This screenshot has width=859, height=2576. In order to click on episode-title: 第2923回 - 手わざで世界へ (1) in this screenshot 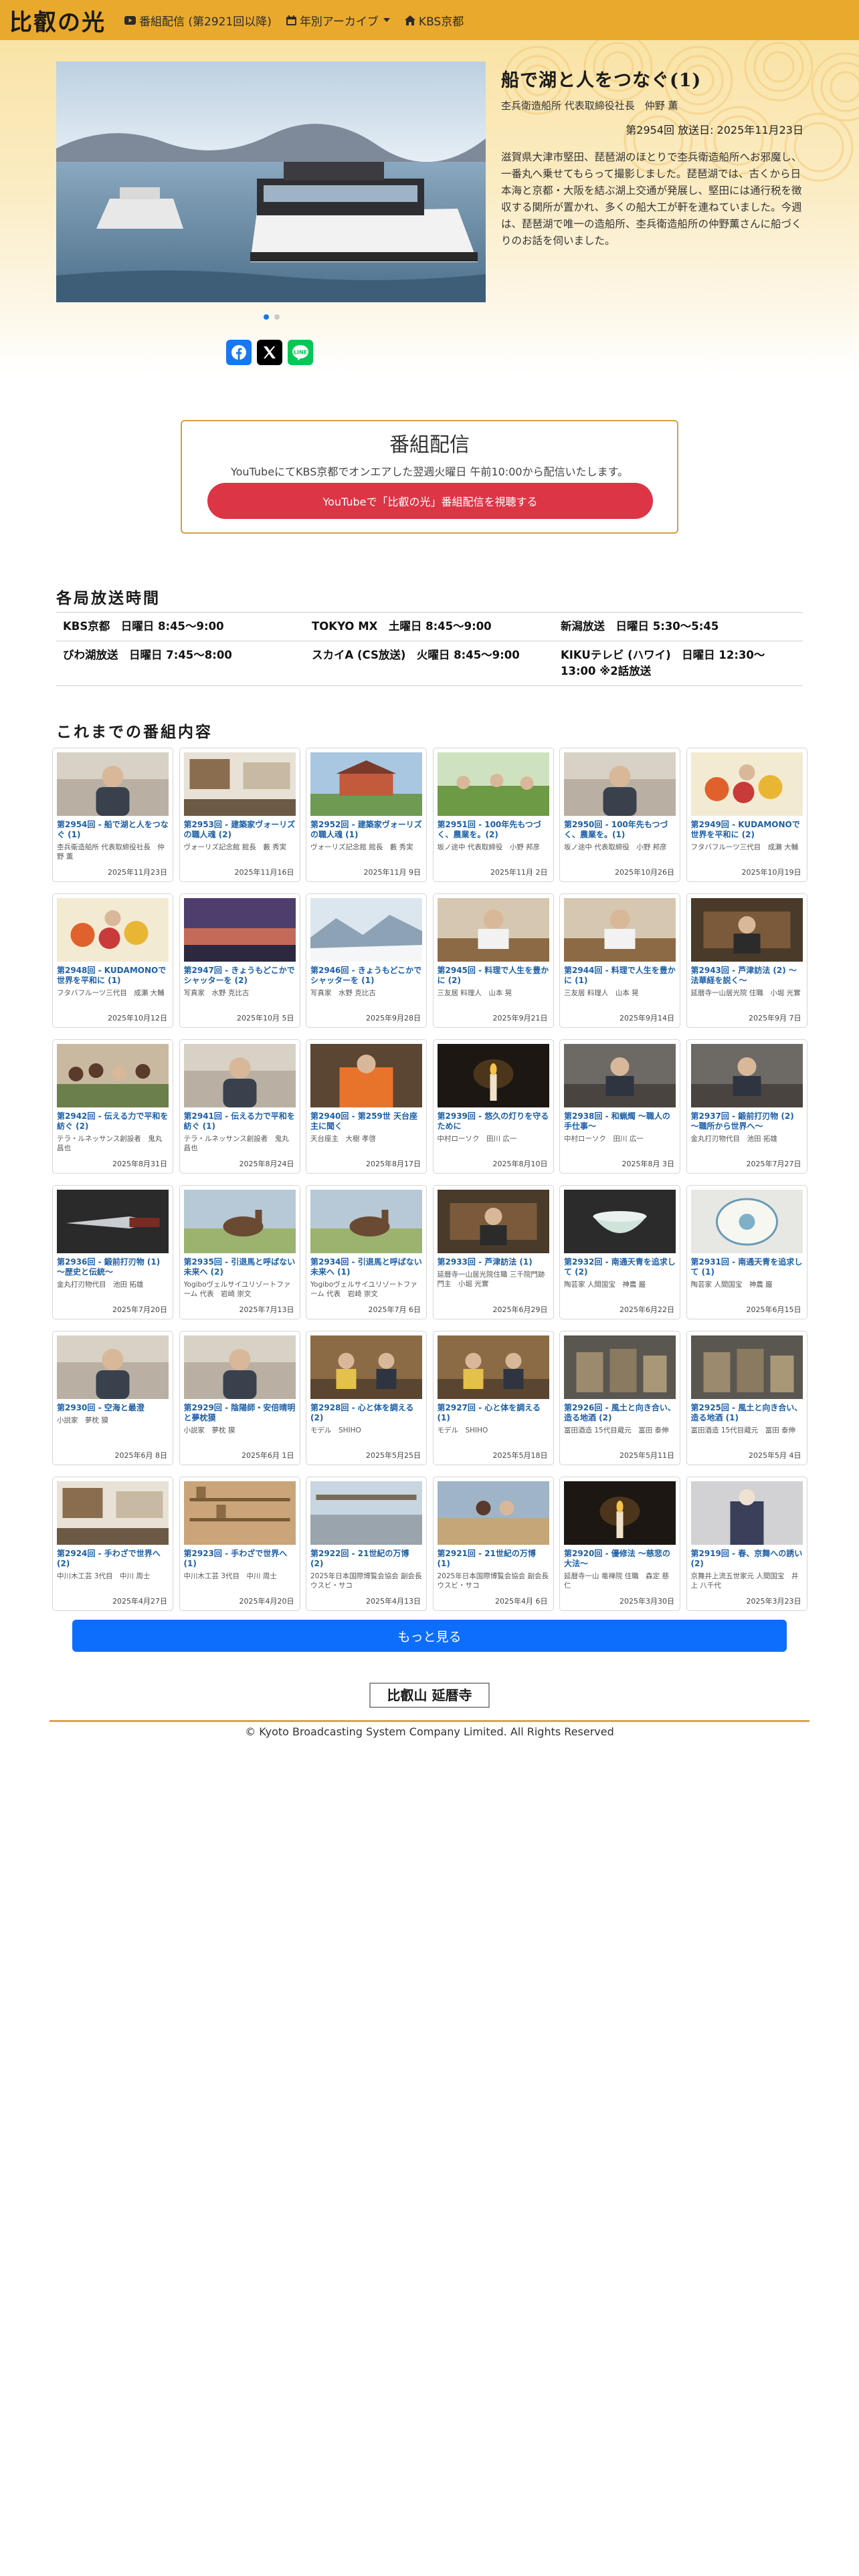, I will do `click(240, 1559)`.